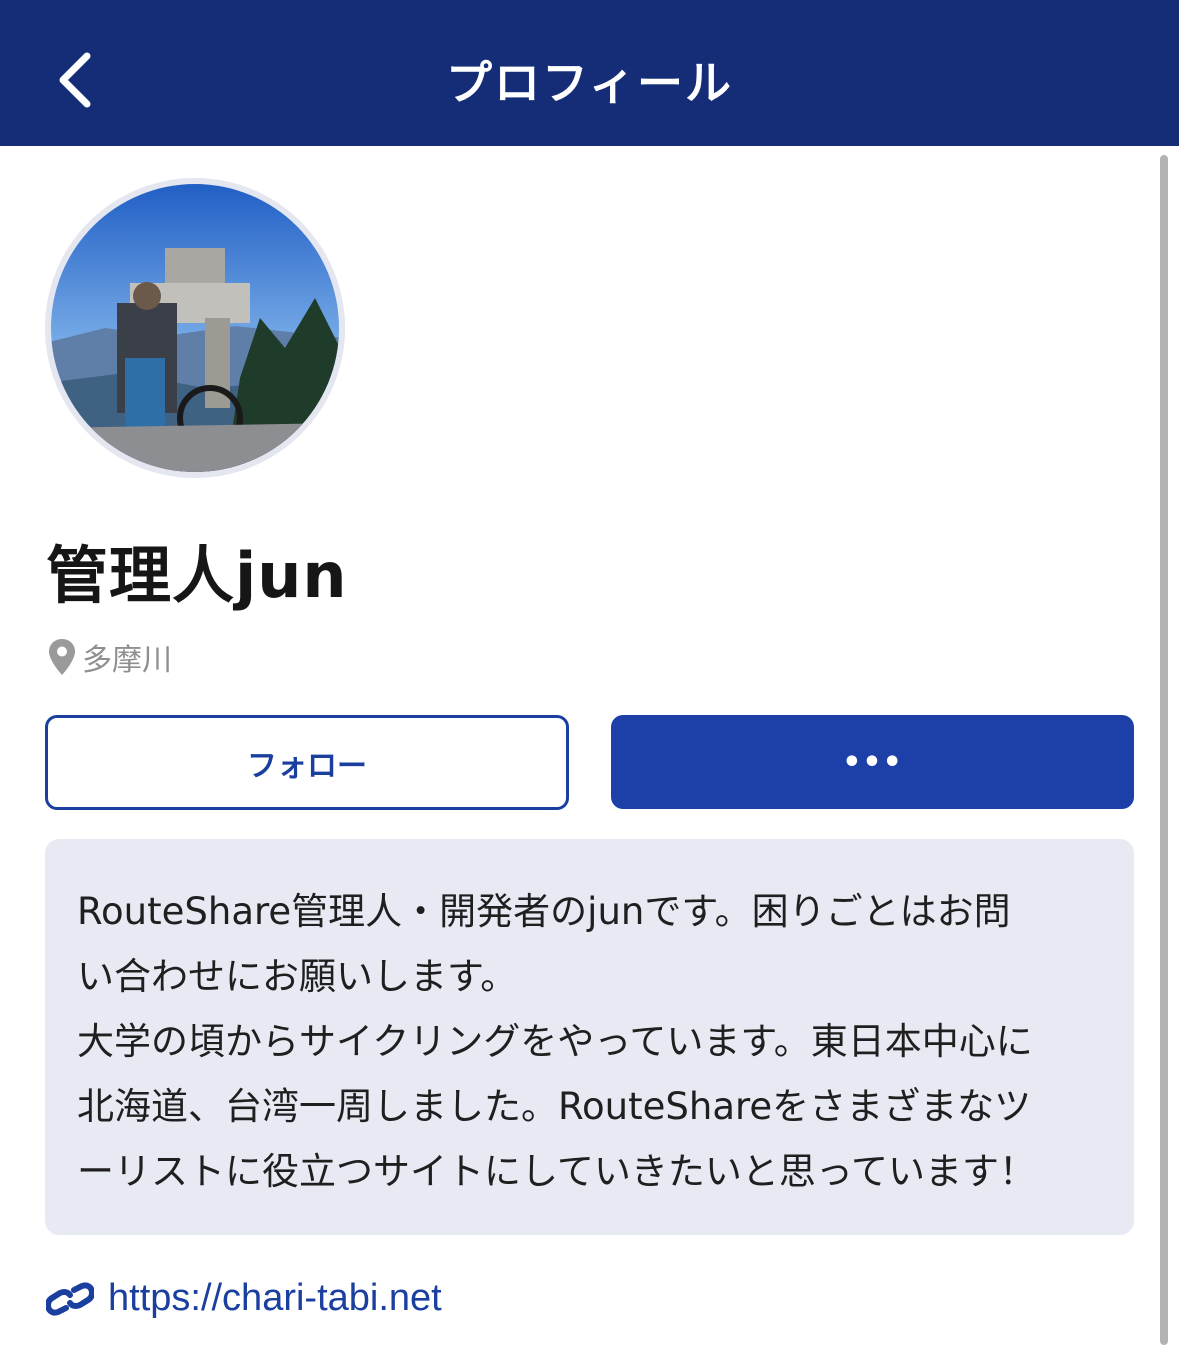 The width and height of the screenshot is (1179, 1347). What do you see at coordinates (127, 660) in the screenshot?
I see `location-text: 多摩川` at bounding box center [127, 660].